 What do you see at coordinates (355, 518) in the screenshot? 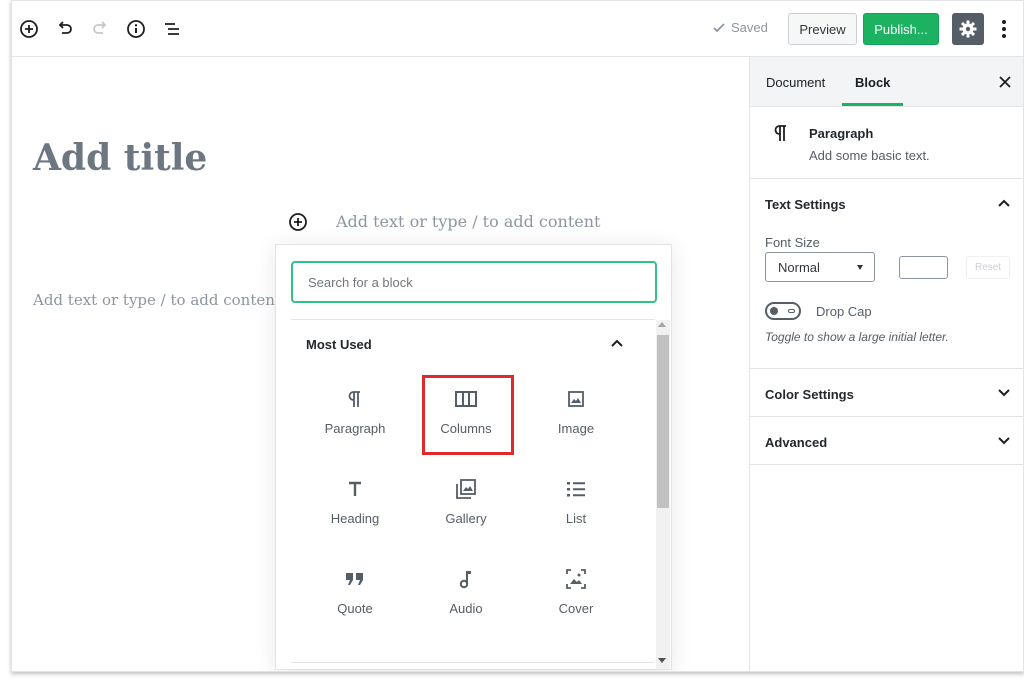
I see `block-label: Heading` at bounding box center [355, 518].